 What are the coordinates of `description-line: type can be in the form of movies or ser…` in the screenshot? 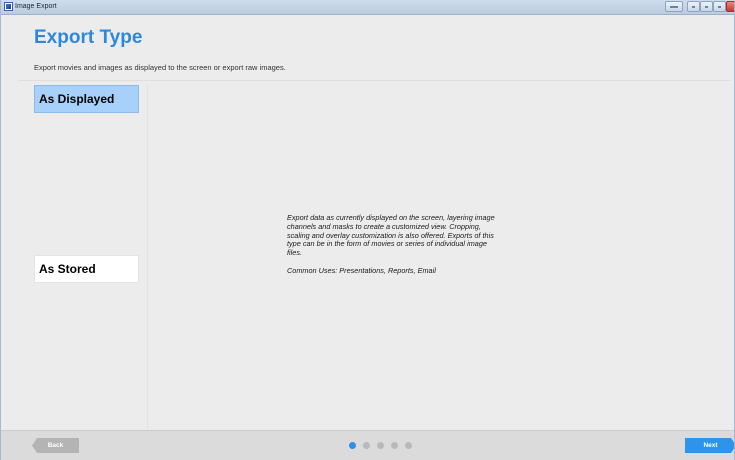 It's located at (387, 244).